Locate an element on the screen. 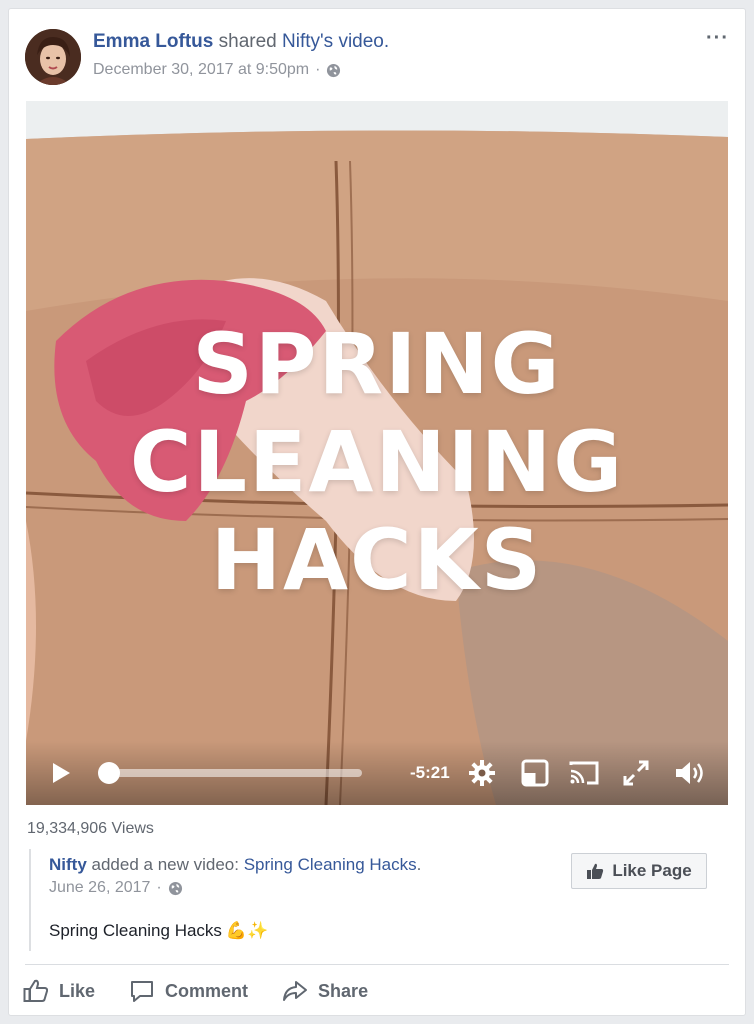 The width and height of the screenshot is (754, 1024). fullscreen-icon is located at coordinates (636, 773).